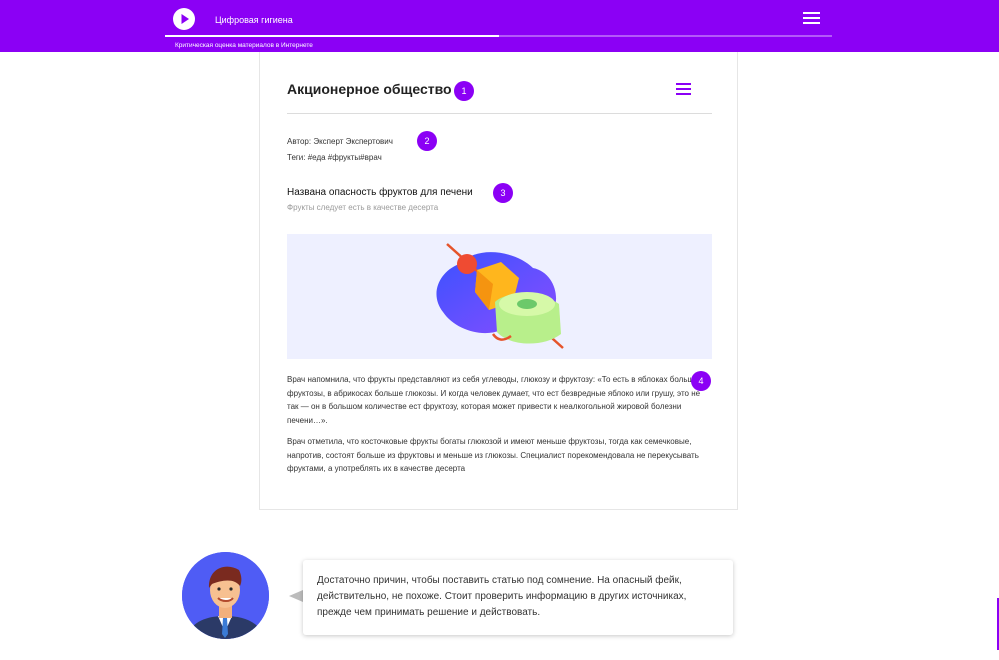 This screenshot has height=660, width=999. I want to click on progress-bar-fill, so click(332, 36).